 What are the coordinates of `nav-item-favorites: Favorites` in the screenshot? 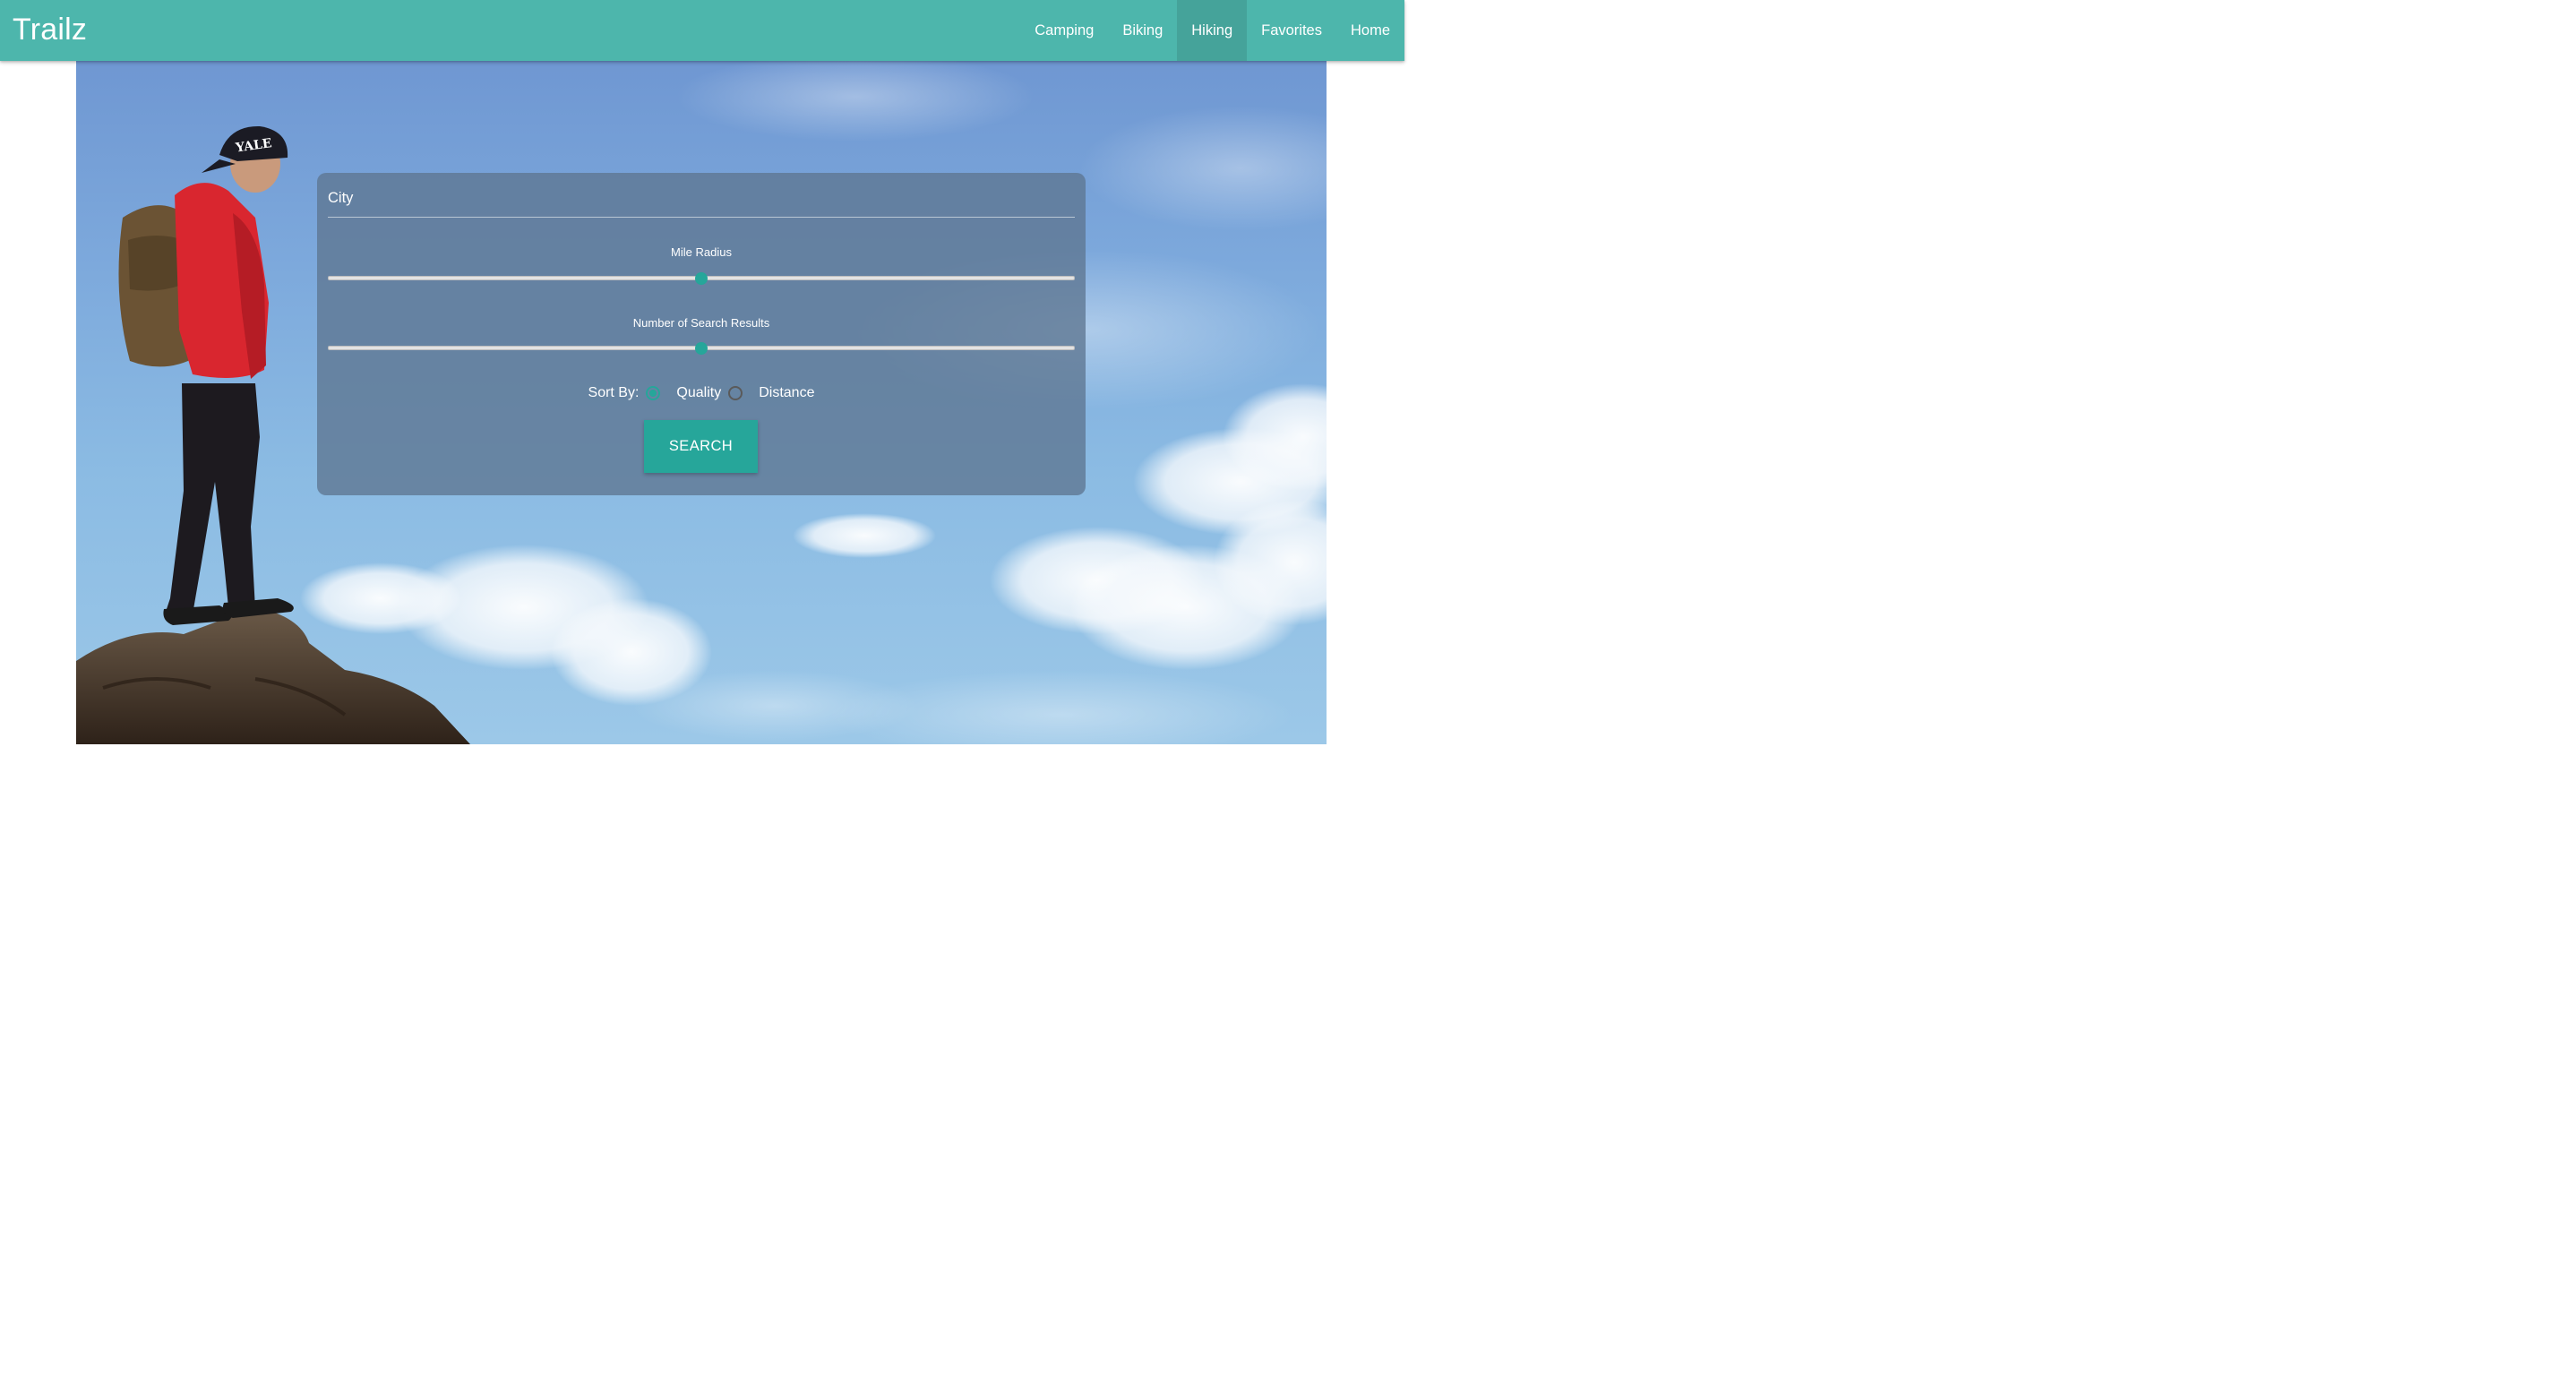 It's located at (1291, 30).